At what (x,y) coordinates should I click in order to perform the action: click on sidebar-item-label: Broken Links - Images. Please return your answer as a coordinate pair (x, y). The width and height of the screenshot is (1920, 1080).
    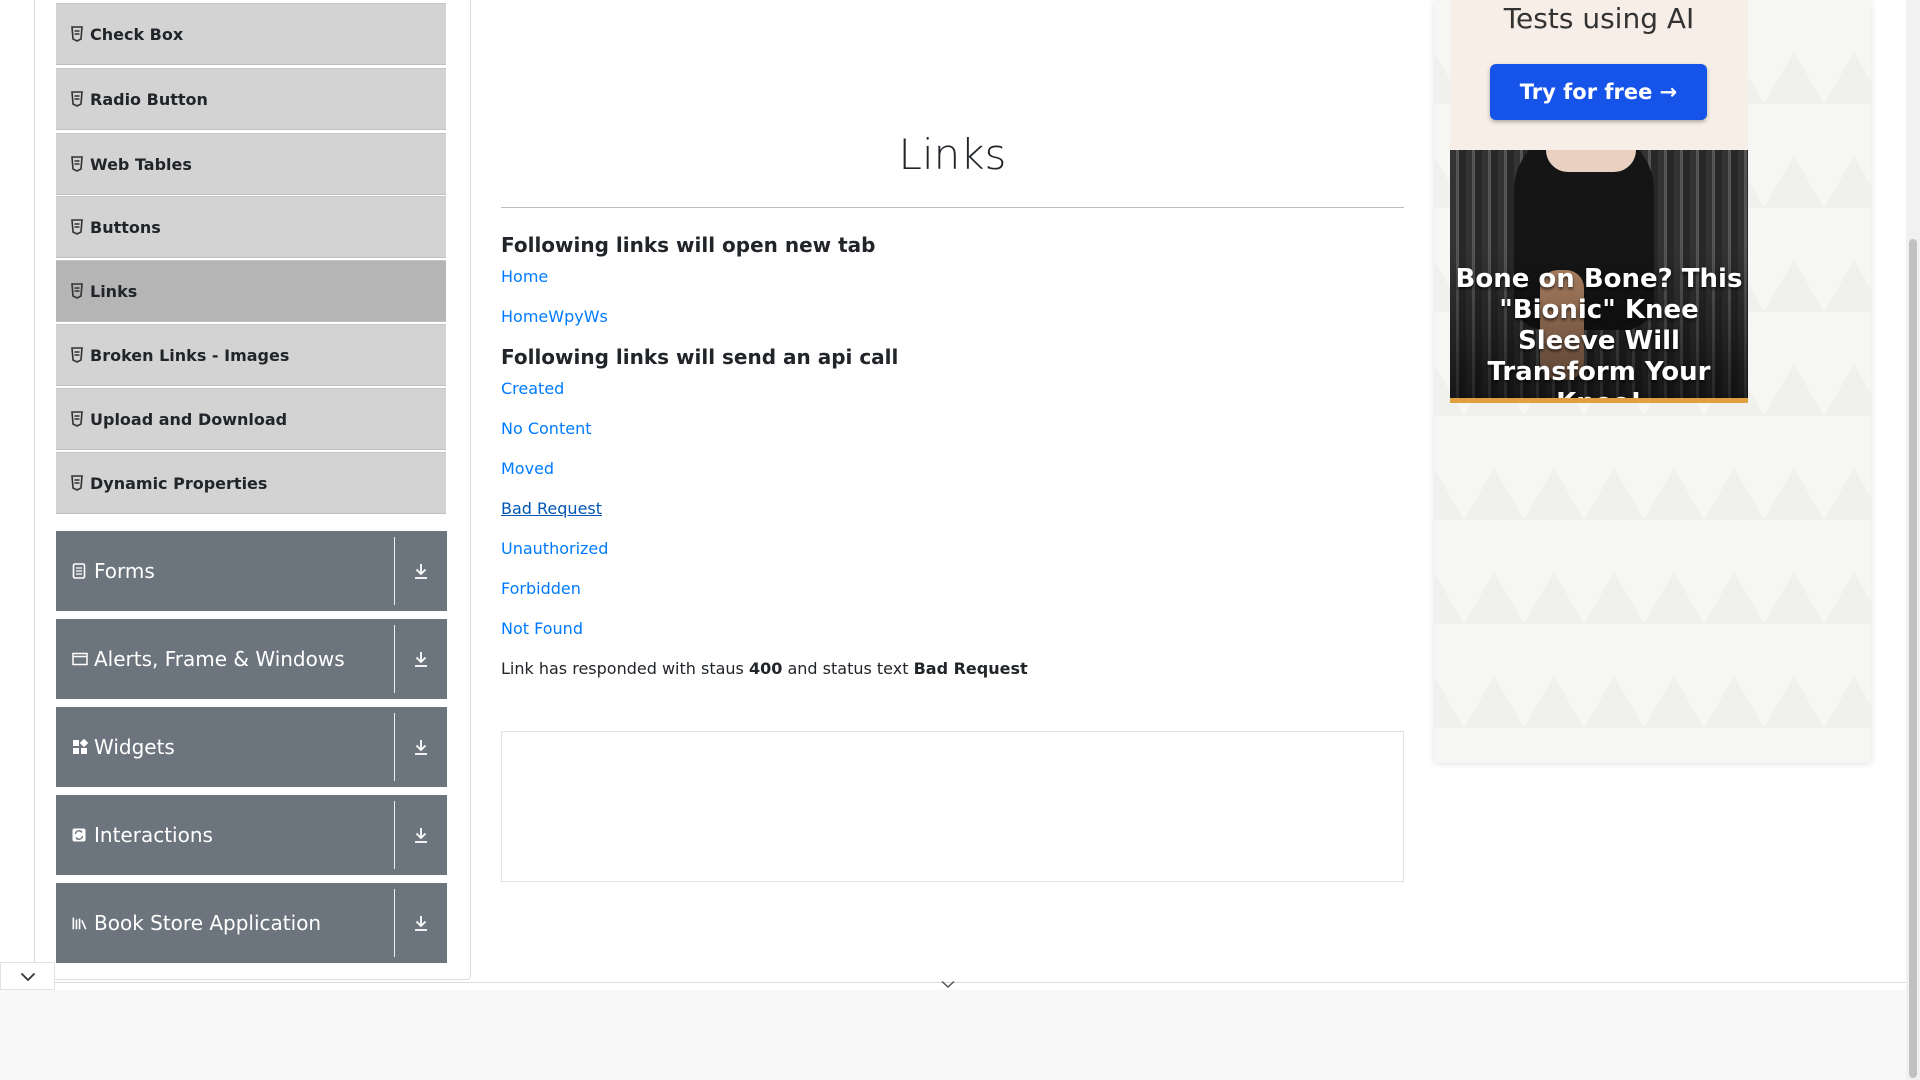
    Looking at the image, I should click on (190, 355).